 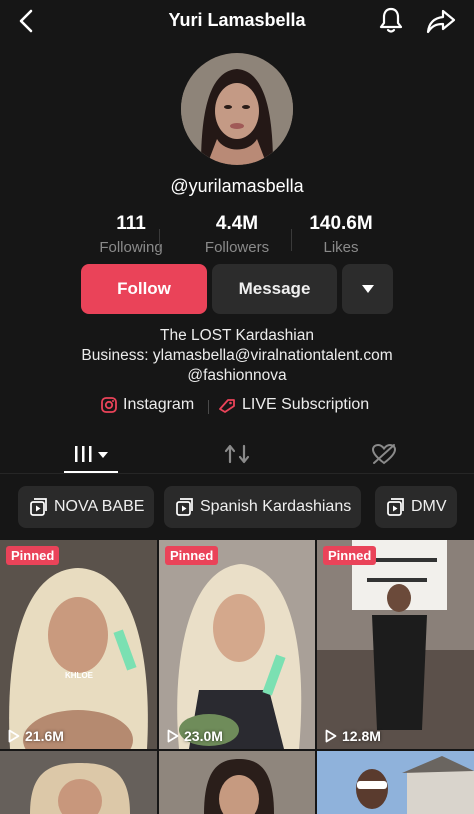 I want to click on stat-following: 111 Following, so click(x=131, y=234).